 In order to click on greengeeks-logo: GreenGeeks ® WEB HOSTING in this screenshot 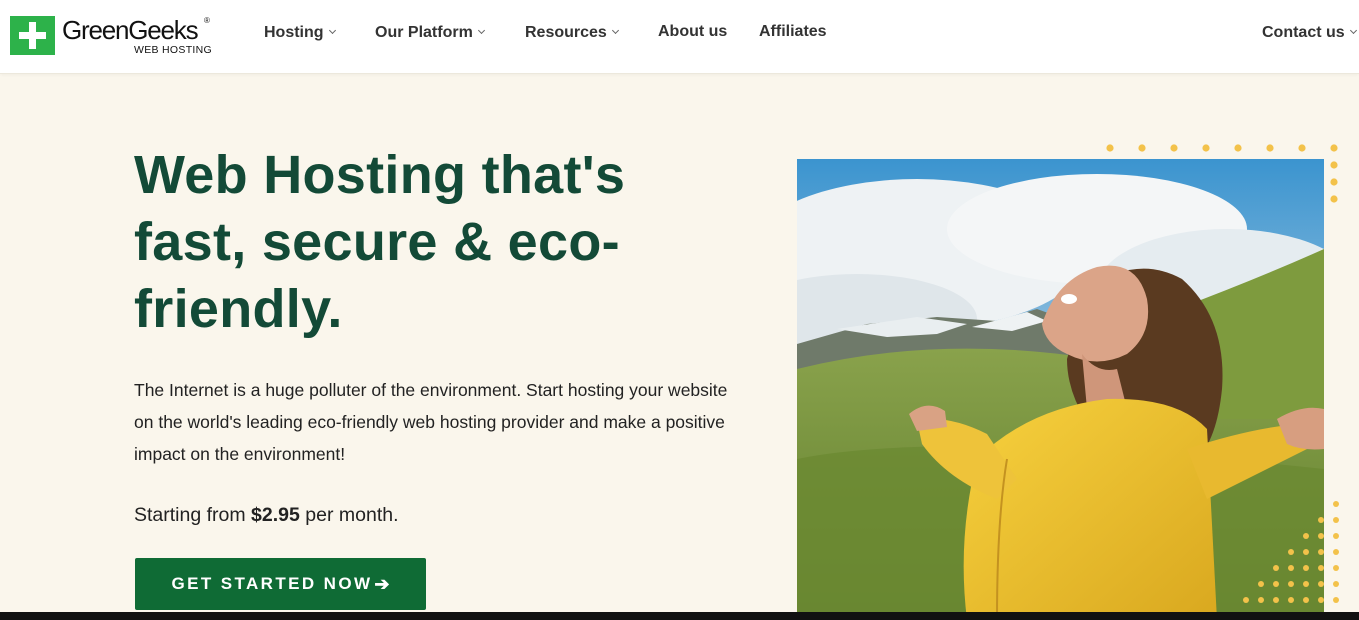, I will do `click(111, 36)`.